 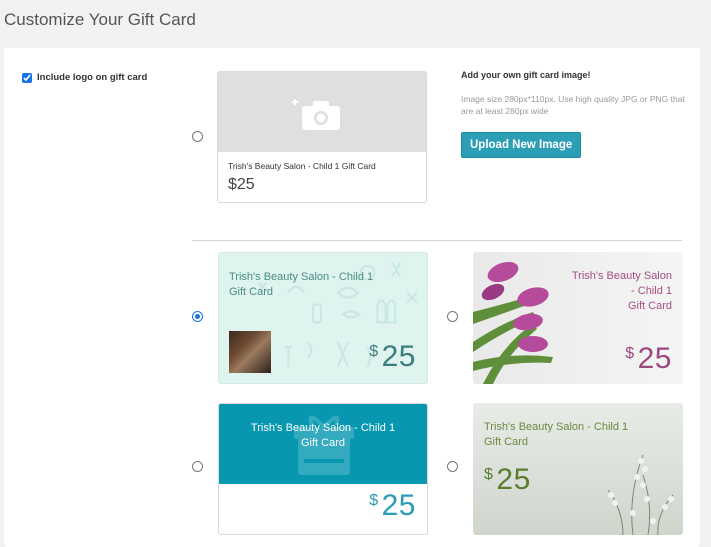 I want to click on template-title-line1: Trish's Beauty Salon, so click(x=621, y=276).